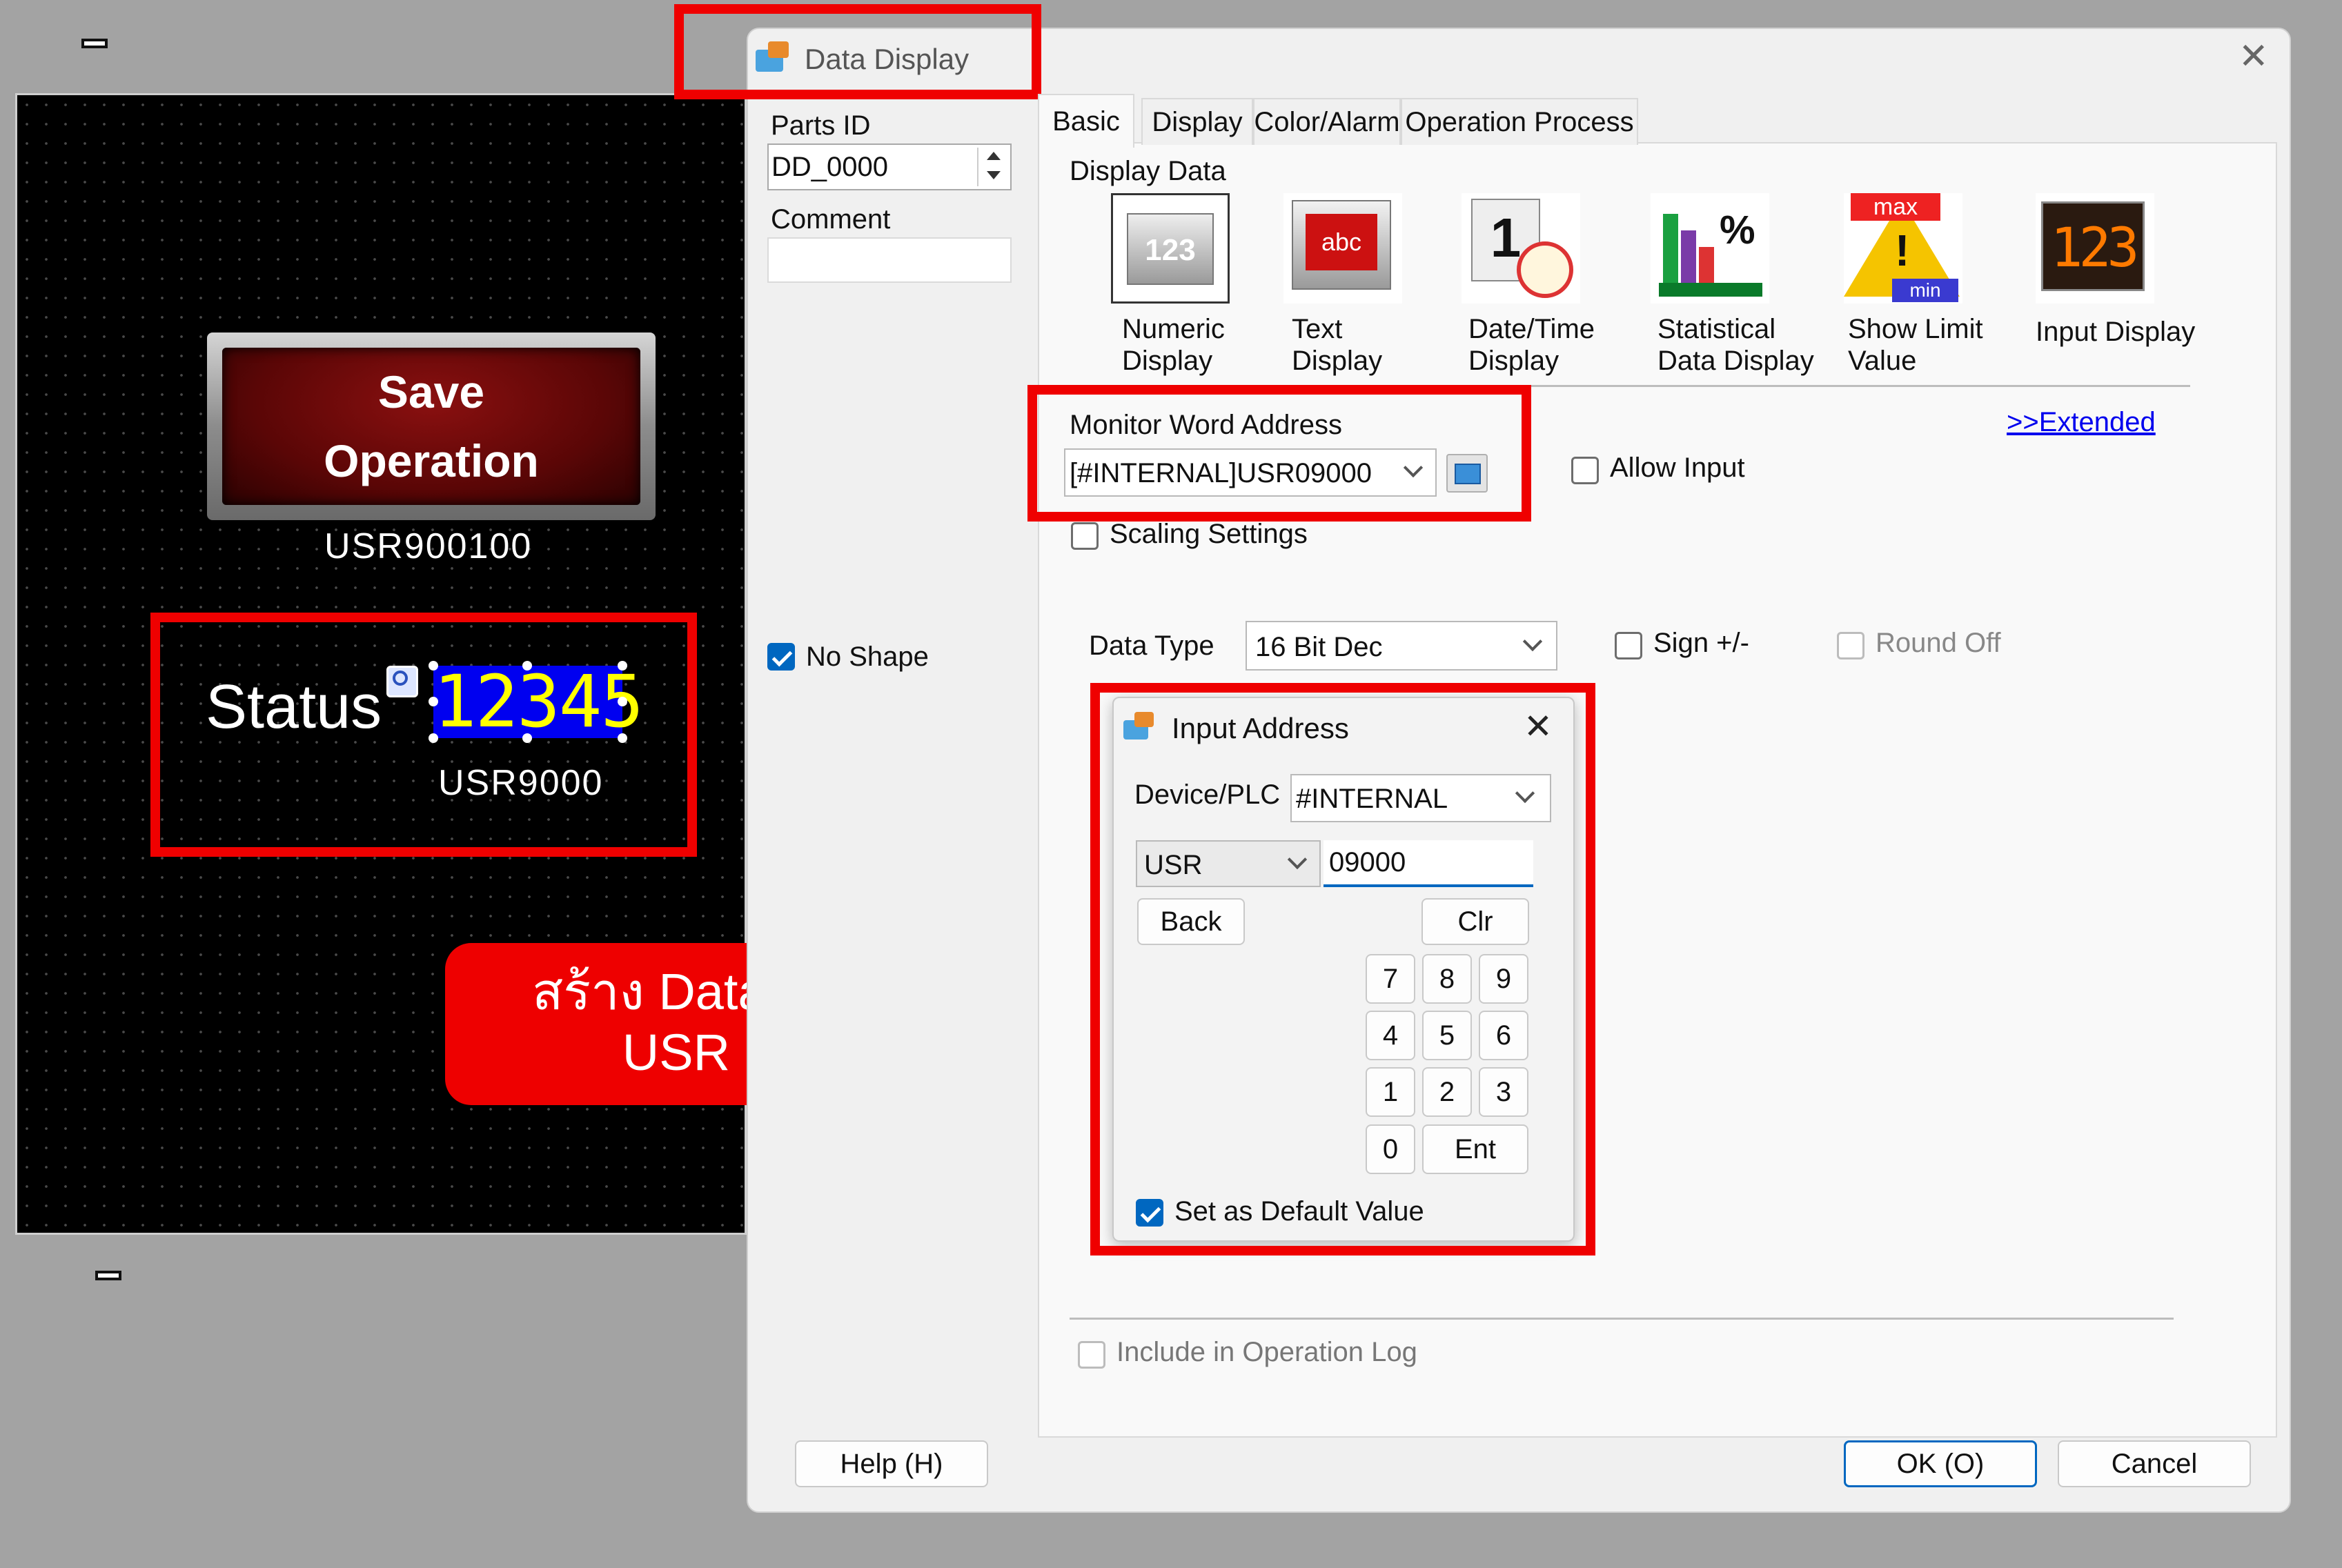 The image size is (2342, 1568). What do you see at coordinates (294, 707) in the screenshot?
I see `status-label: Status` at bounding box center [294, 707].